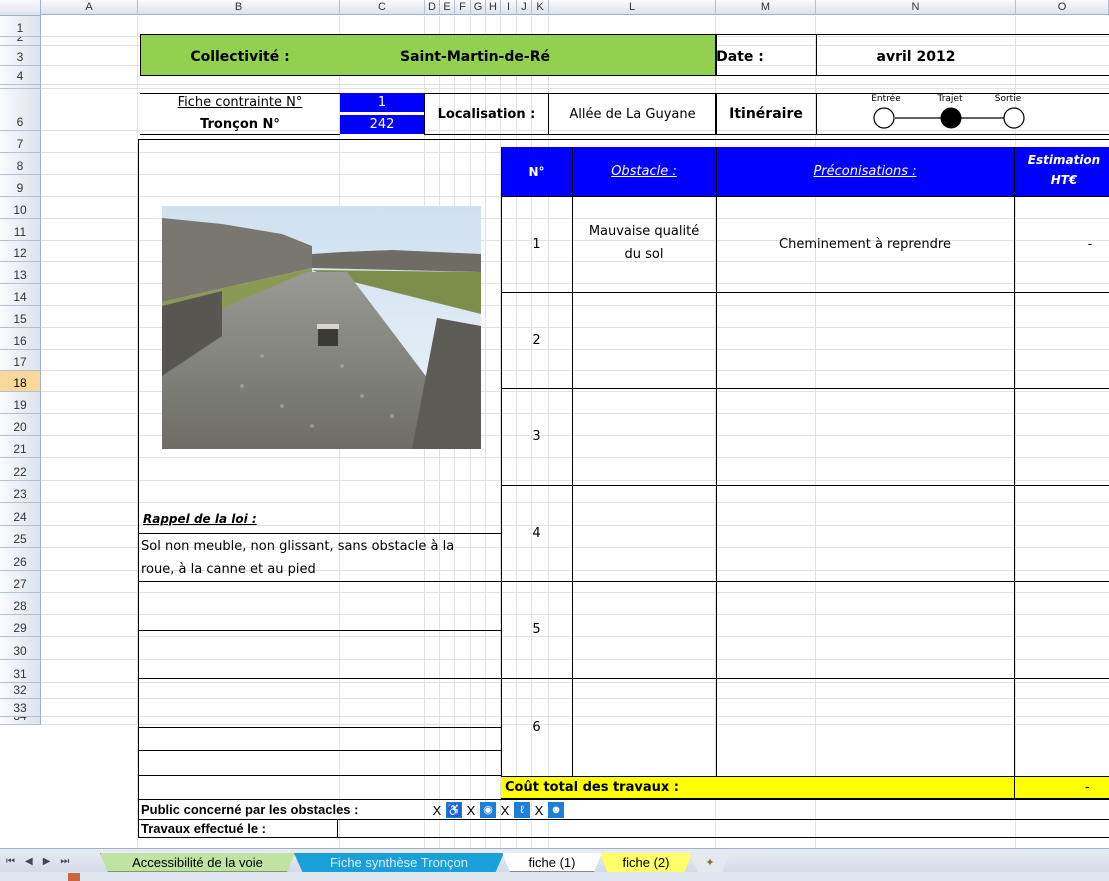 This screenshot has height=881, width=1109. What do you see at coordinates (20, 56) in the screenshot?
I see `row-header-3: 3` at bounding box center [20, 56].